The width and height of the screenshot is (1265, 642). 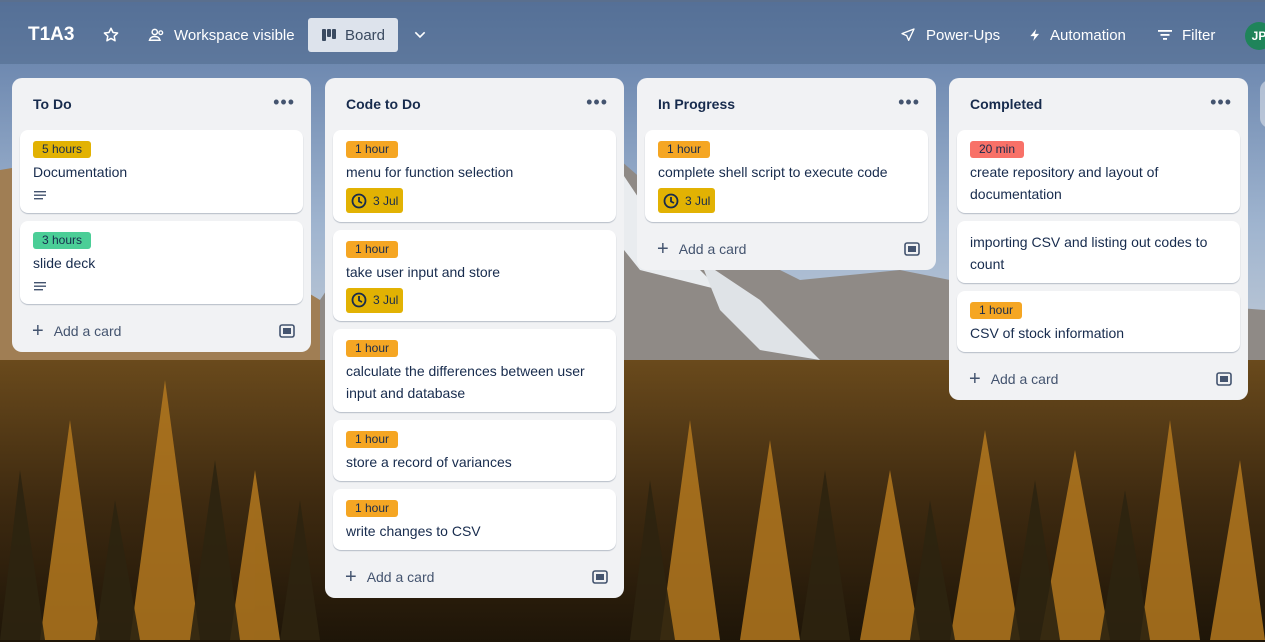 I want to click on power-ups-button: Power-Ups, so click(x=950, y=35).